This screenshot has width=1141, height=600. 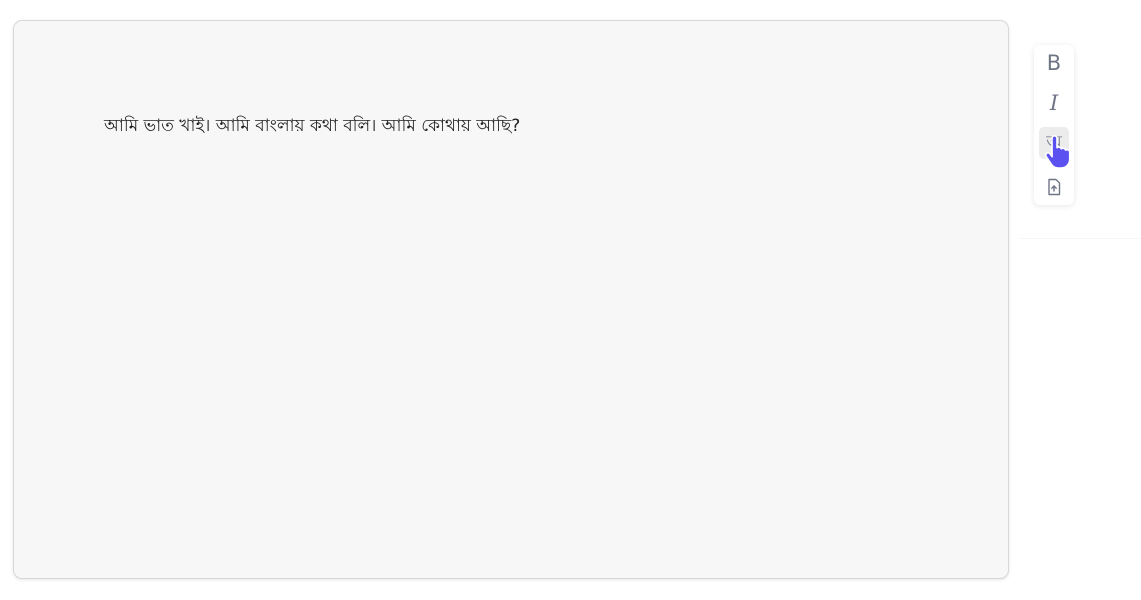 I want to click on hand-pointer-icon, so click(x=1057, y=152).